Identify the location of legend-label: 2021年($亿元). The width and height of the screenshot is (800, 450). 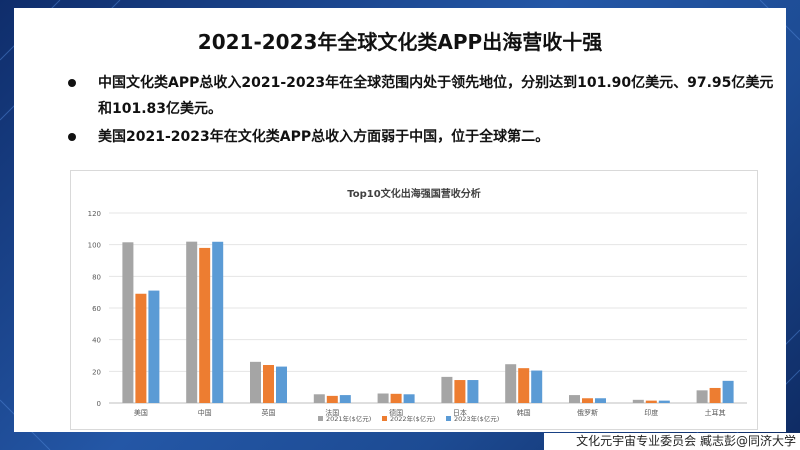
(348, 418).